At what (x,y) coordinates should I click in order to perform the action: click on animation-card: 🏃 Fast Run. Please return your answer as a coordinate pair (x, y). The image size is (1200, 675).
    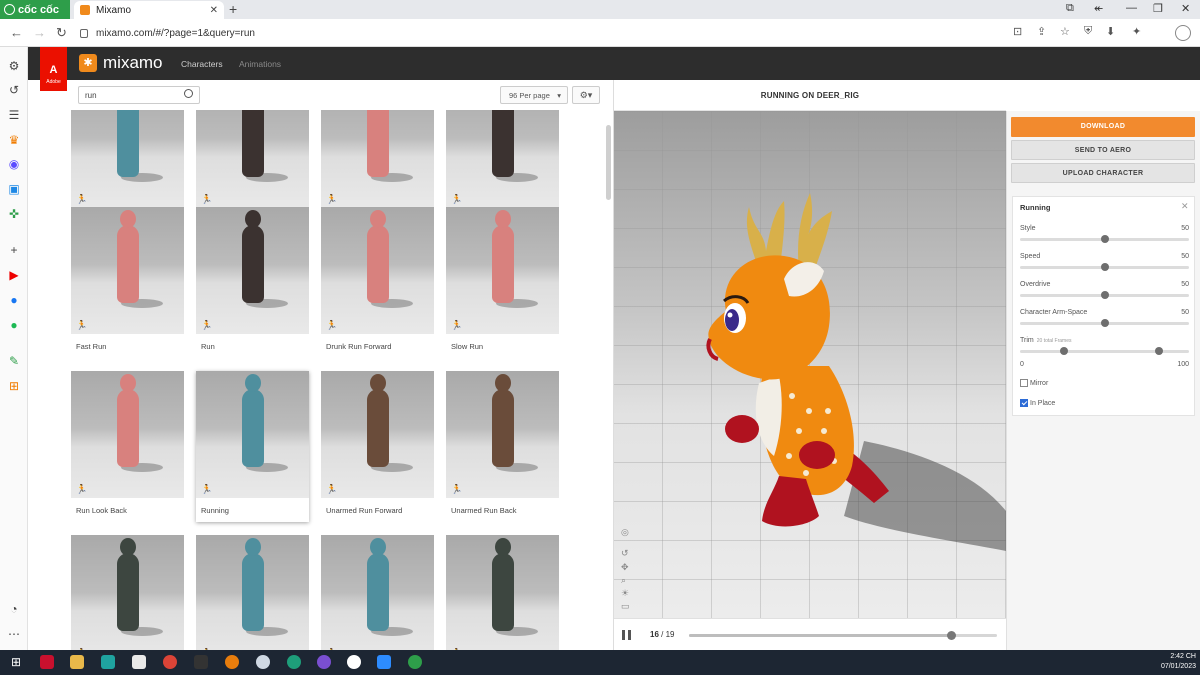
    Looking at the image, I should click on (127, 282).